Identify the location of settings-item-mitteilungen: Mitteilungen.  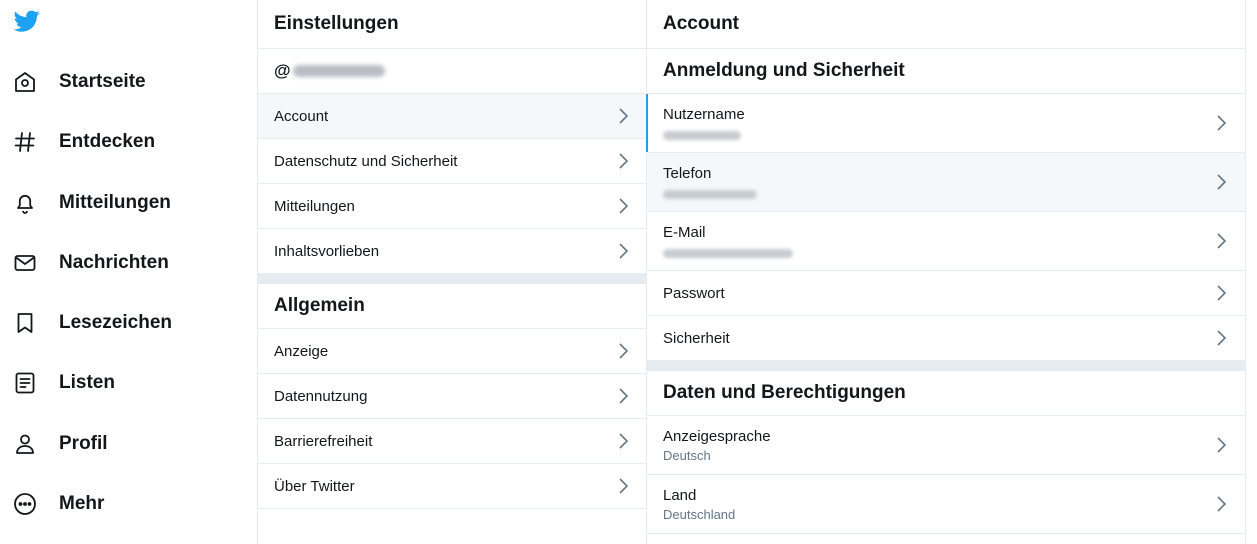
(452, 206).